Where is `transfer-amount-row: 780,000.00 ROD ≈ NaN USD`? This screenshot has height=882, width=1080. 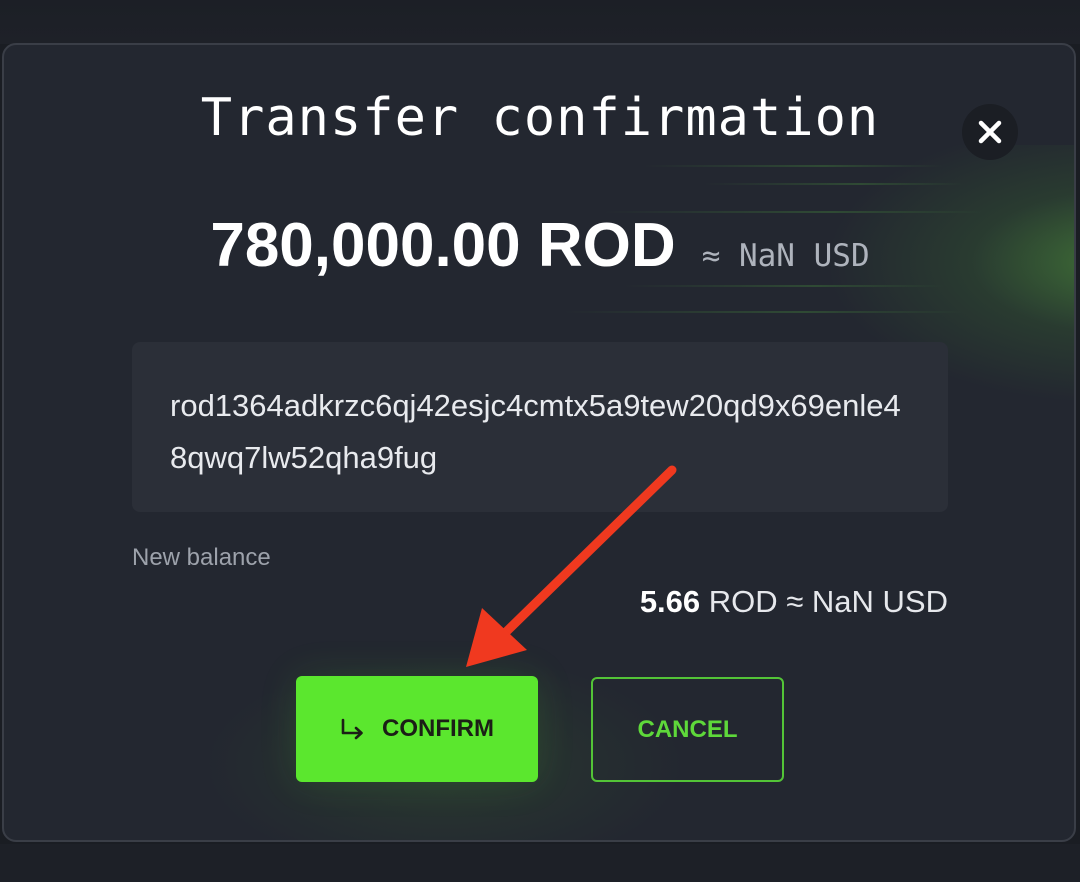
transfer-amount-row: 780,000.00 ROD ≈ NaN USD is located at coordinates (540, 245).